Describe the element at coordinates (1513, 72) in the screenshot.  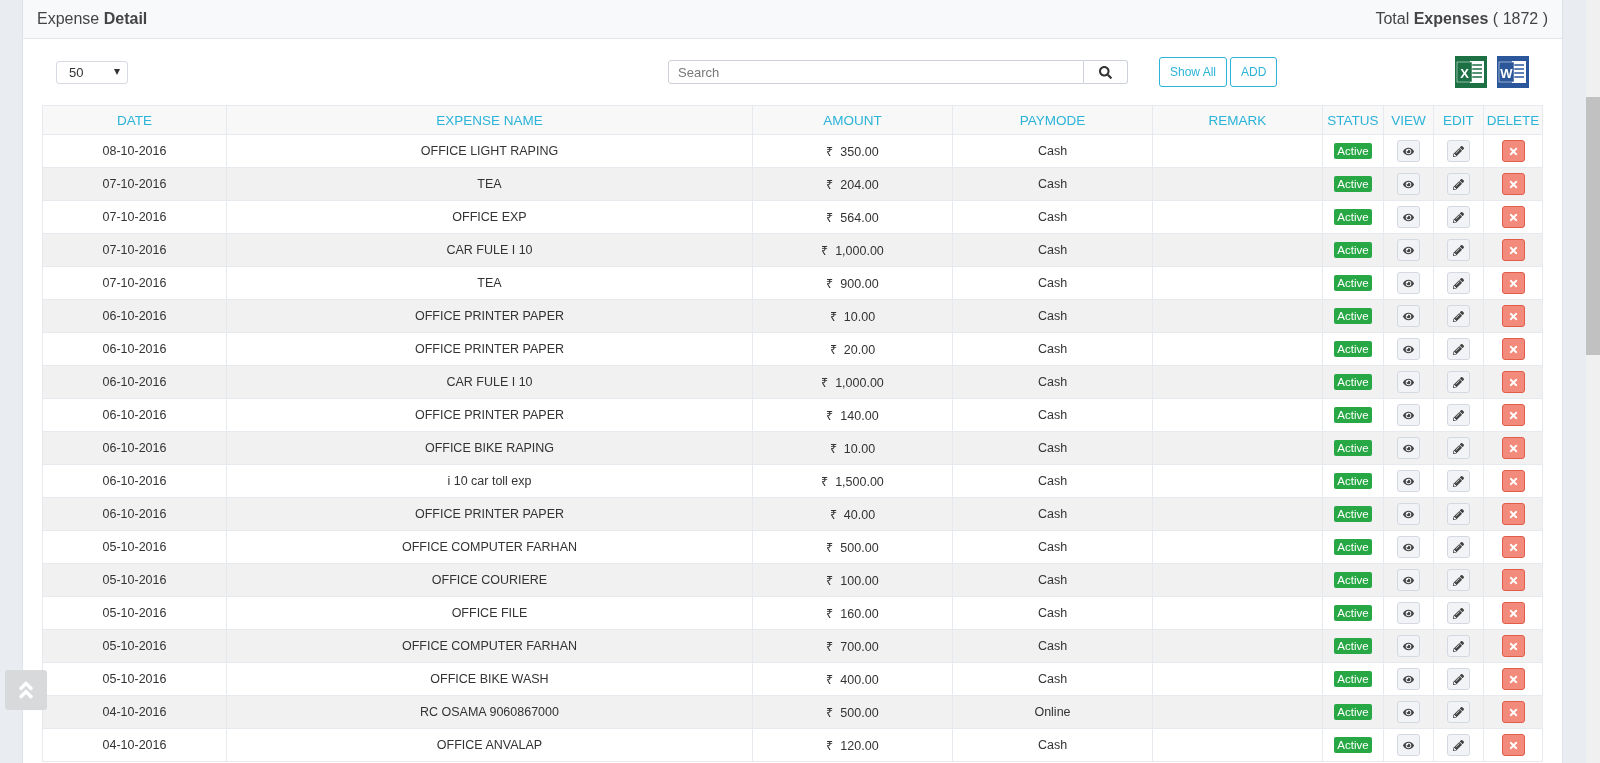
I see `document-icon: W` at that location.